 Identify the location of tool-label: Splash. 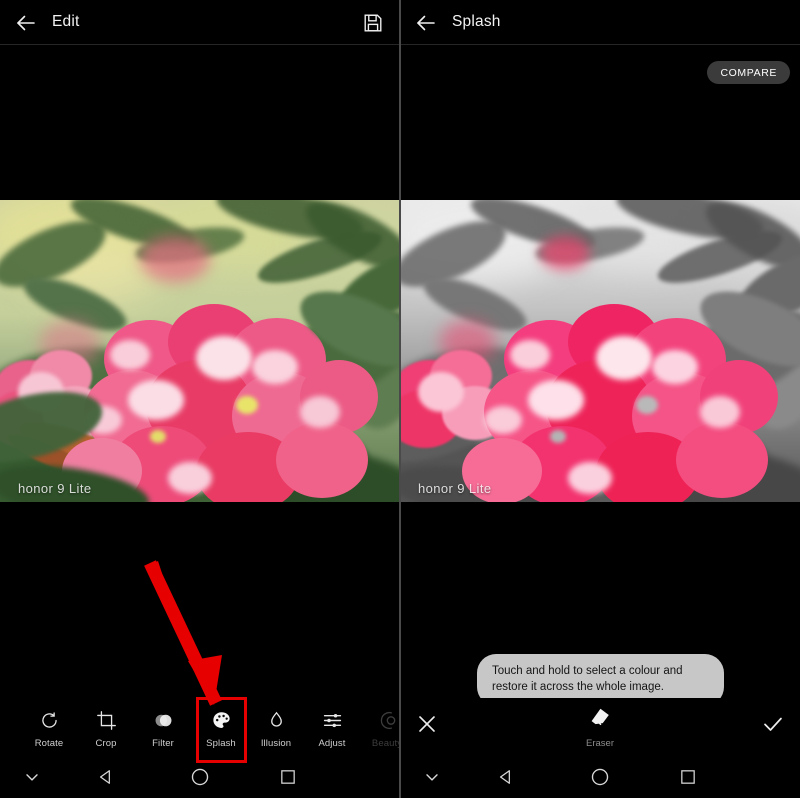
(221, 743).